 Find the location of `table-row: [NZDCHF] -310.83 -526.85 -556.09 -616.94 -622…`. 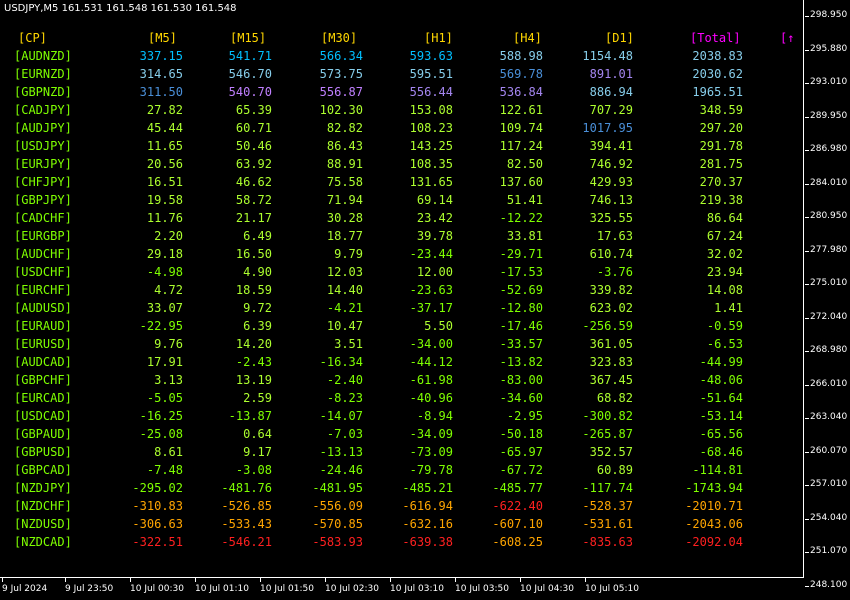

table-row: [NZDCHF] -310.83 -526.85 -556.09 -616.94 -622… is located at coordinates (400, 506).